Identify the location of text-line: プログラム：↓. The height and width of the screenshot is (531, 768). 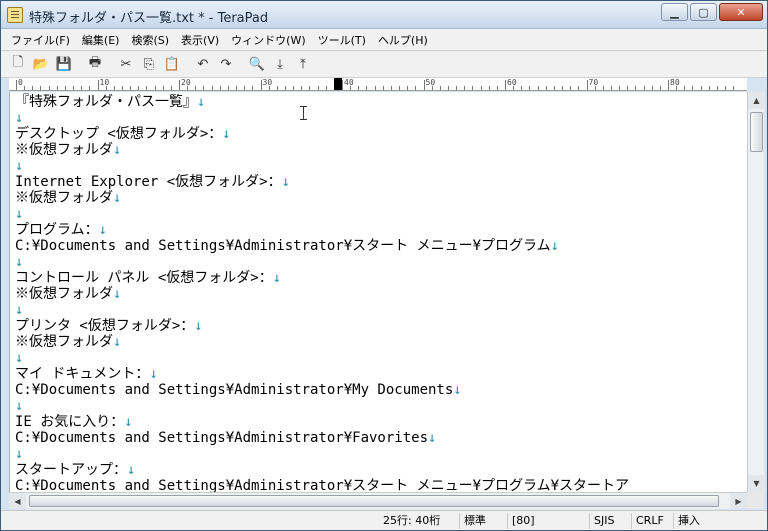
(61, 230).